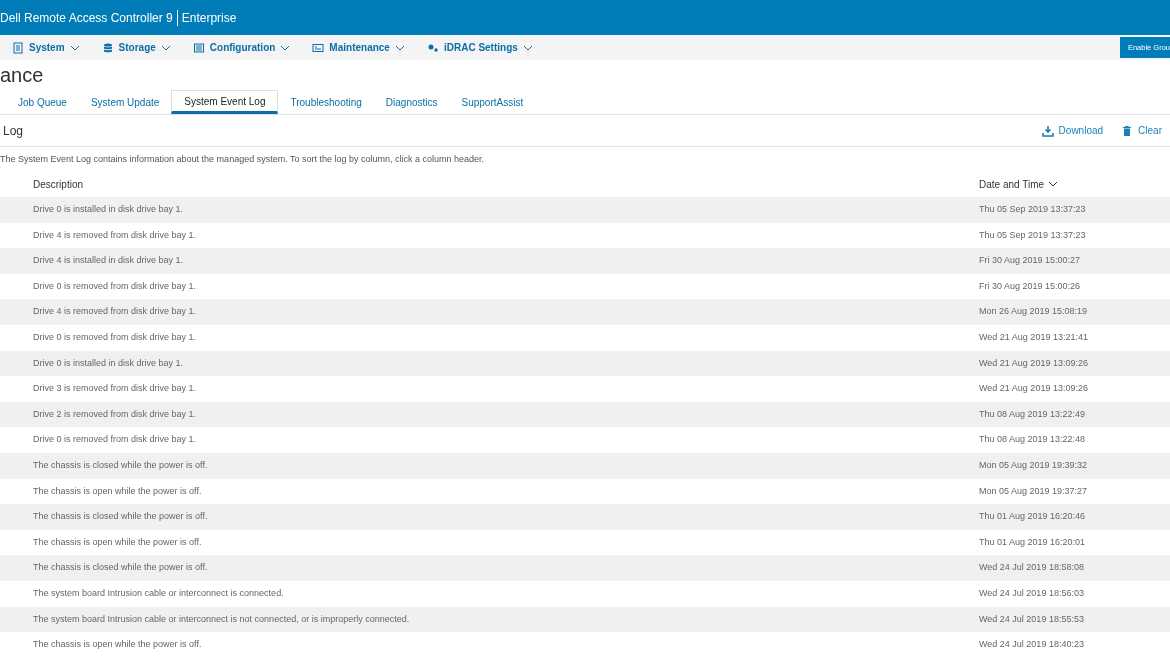 The height and width of the screenshot is (663, 1170). Describe the element at coordinates (1033, 311) in the screenshot. I see `table-cell: Mon 26 Aug 2019 15:08:19` at that location.